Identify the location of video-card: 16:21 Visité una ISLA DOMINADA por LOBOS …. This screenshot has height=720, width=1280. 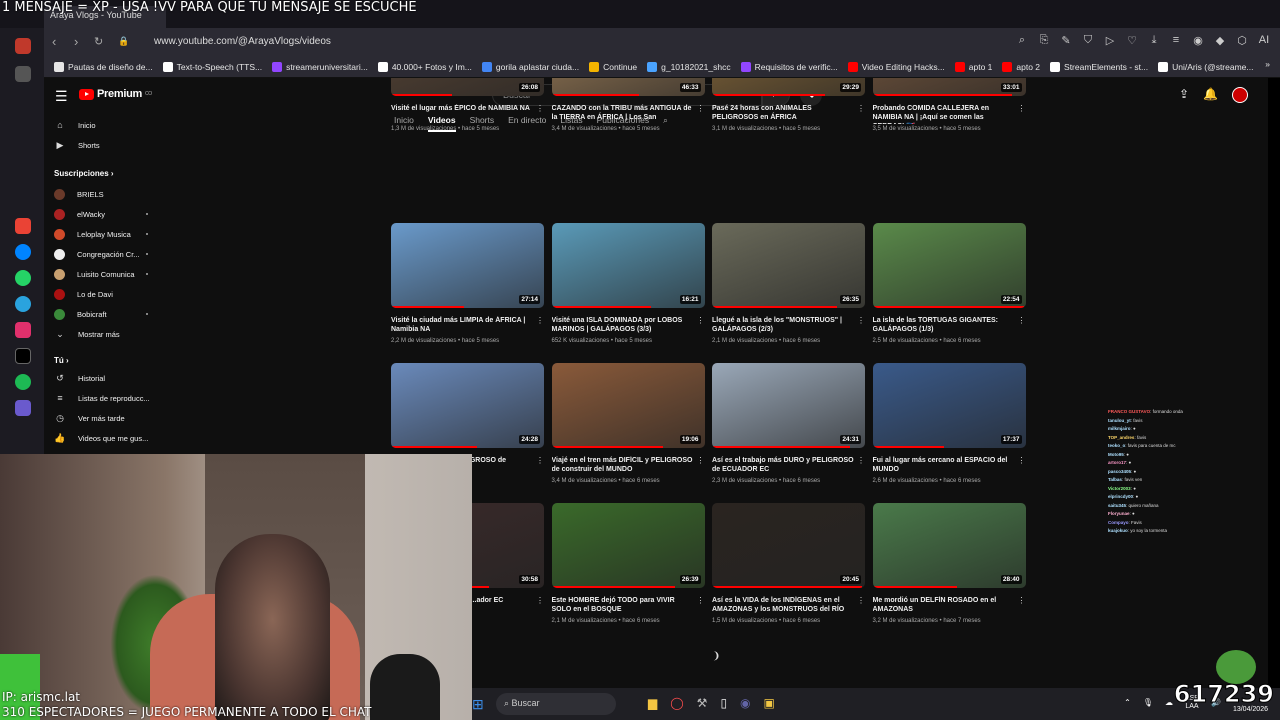
(628, 283).